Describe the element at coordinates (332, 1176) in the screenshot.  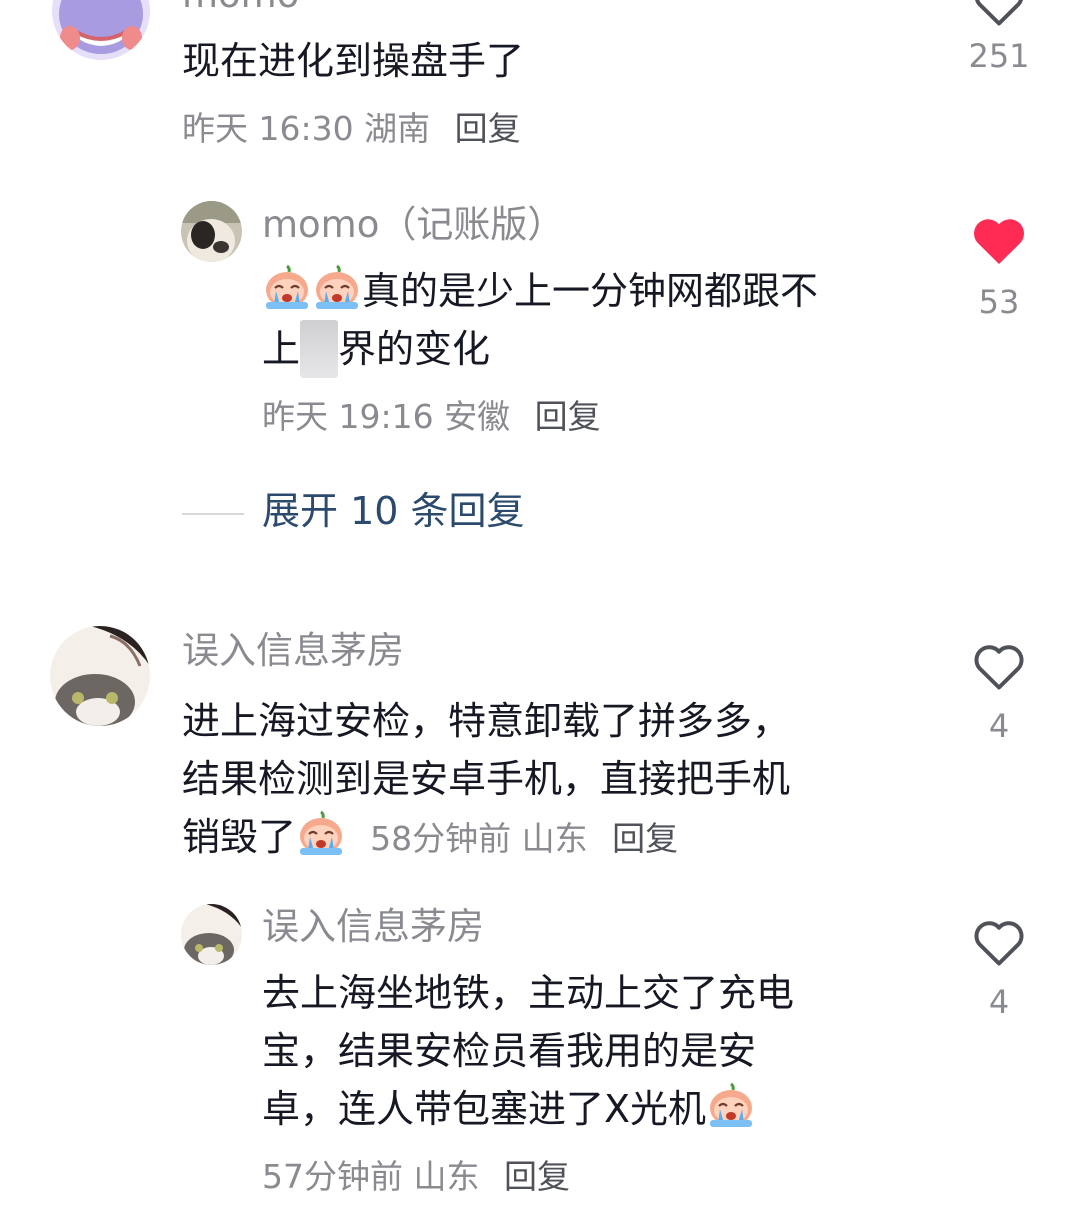
I see `reply-time: 57分钟前` at that location.